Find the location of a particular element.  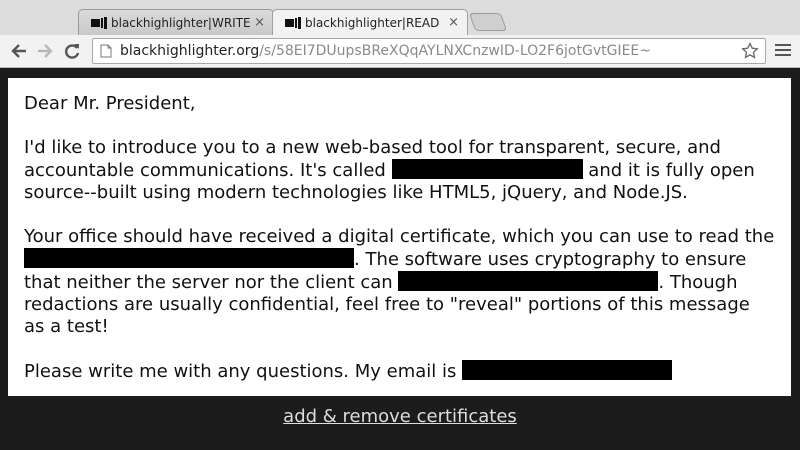

add-remove-certificates-link: add & remove certificates is located at coordinates (400, 416).